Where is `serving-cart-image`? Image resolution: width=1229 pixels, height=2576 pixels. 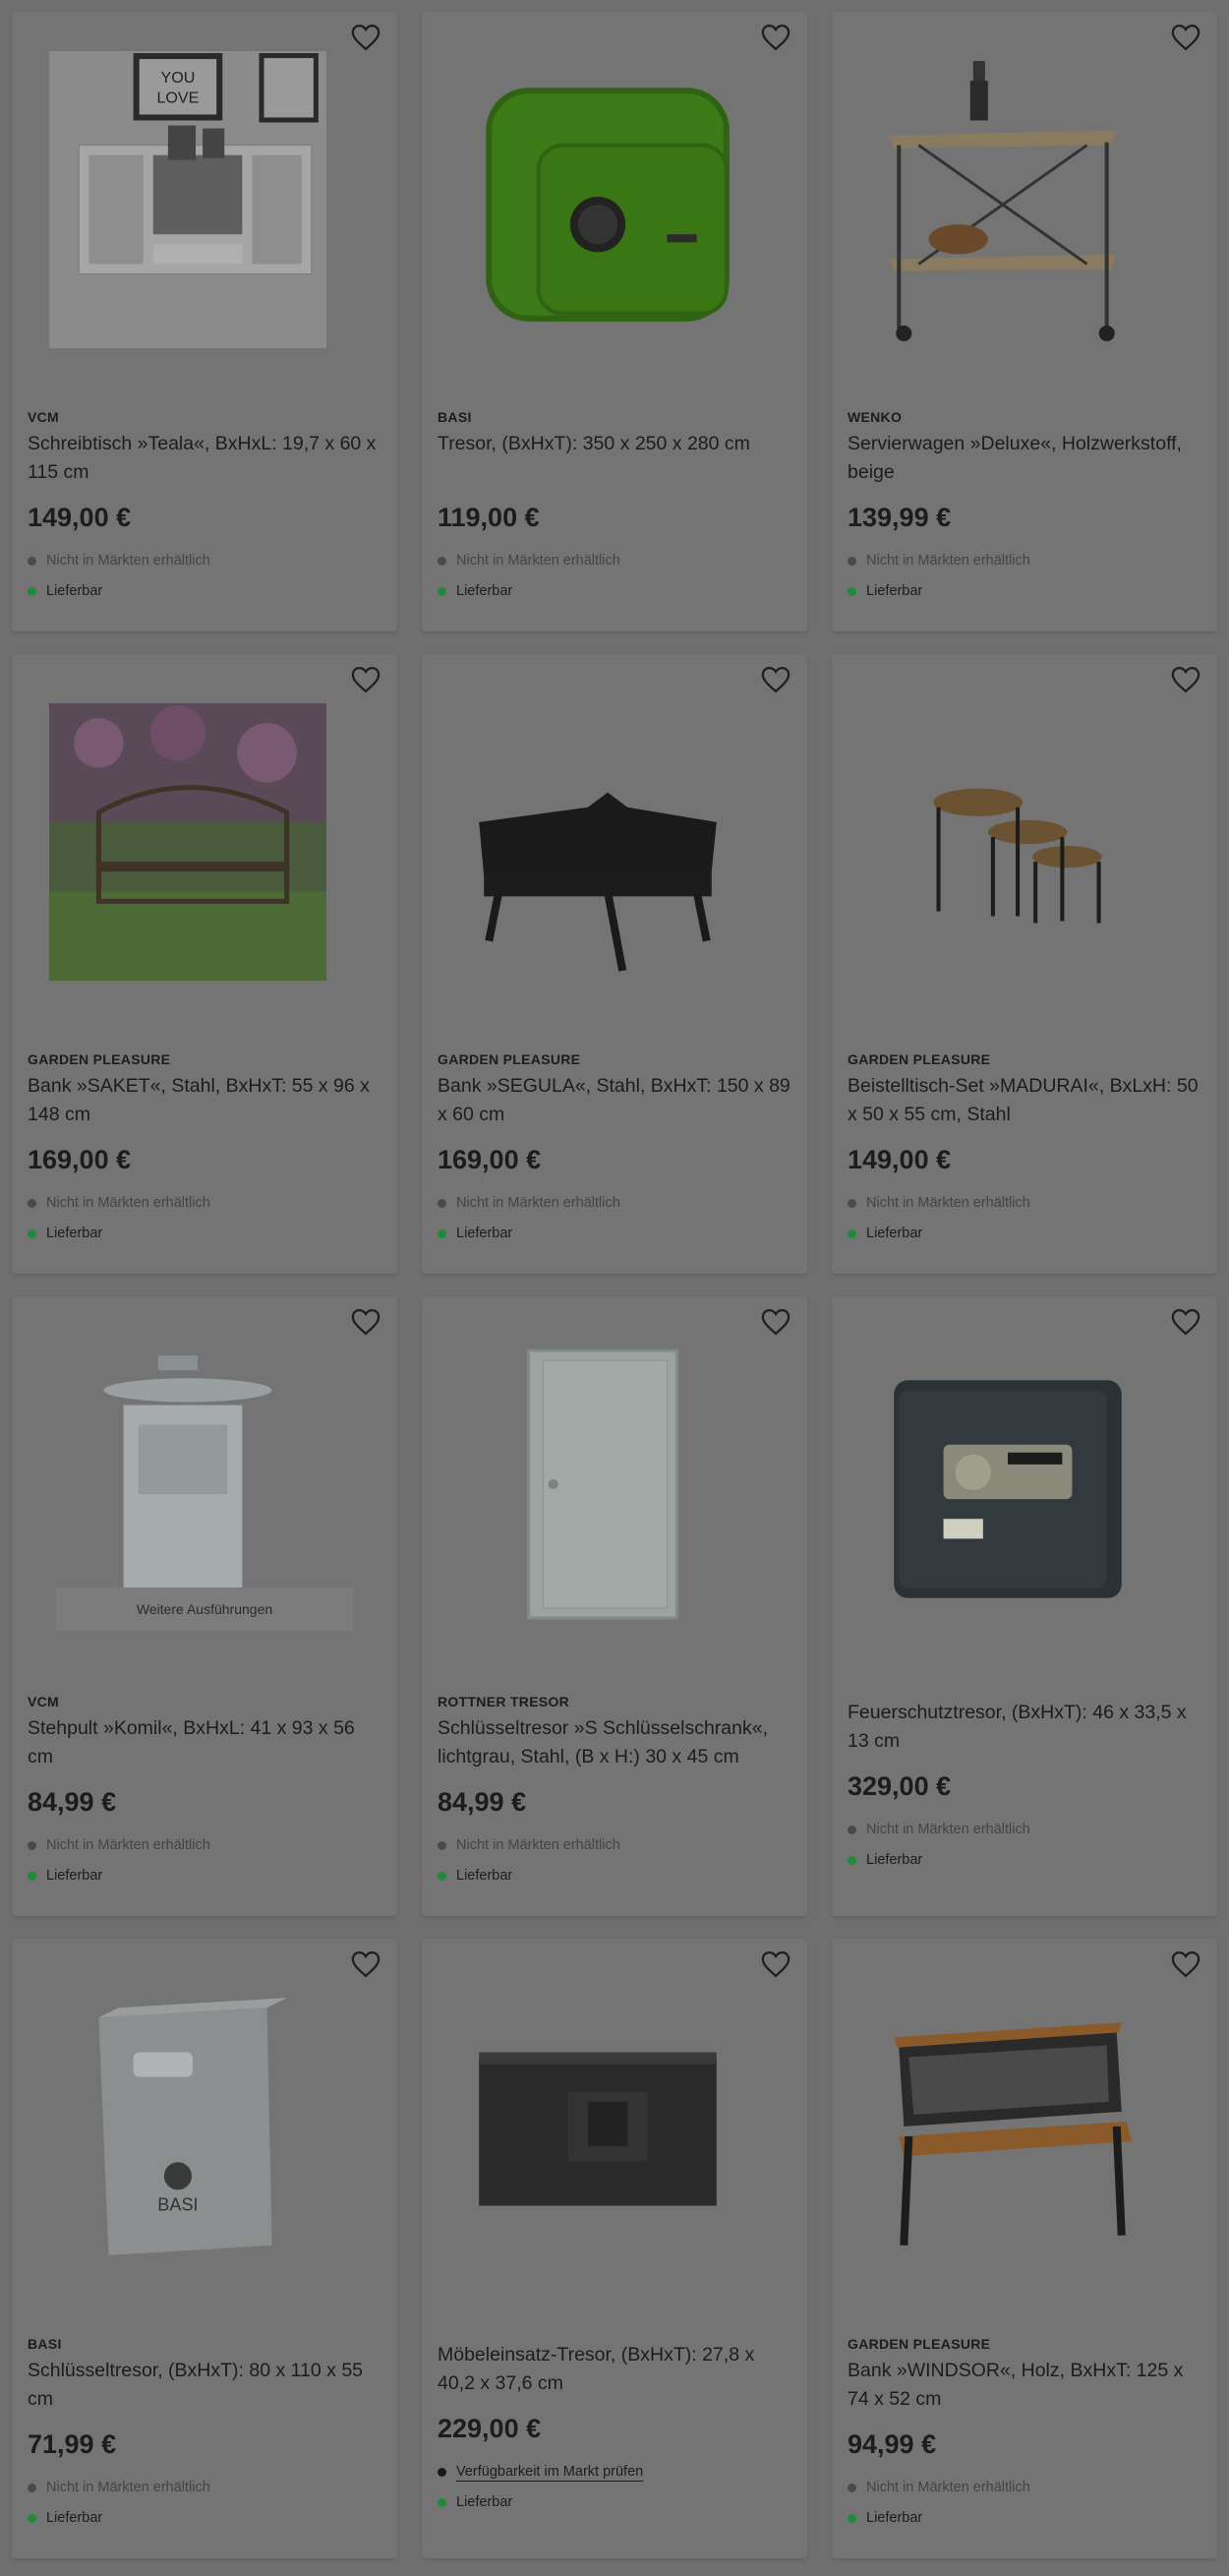
serving-cart-image is located at coordinates (1007, 200).